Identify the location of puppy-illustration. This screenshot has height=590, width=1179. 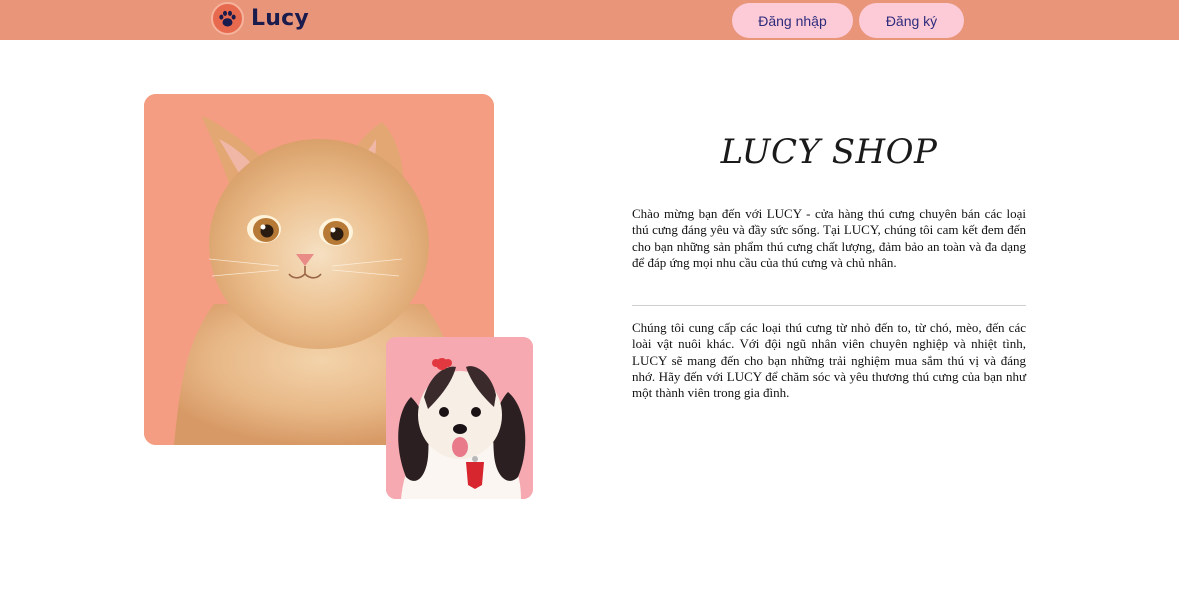
(459, 418).